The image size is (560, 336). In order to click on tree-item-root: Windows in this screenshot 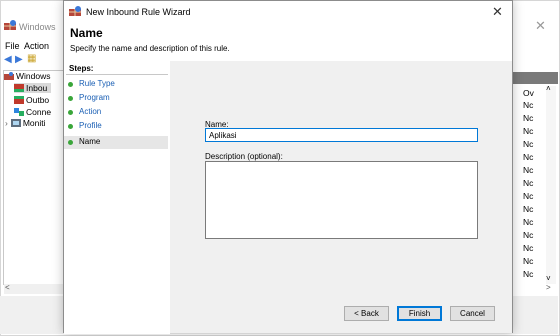, I will do `click(27, 76)`.